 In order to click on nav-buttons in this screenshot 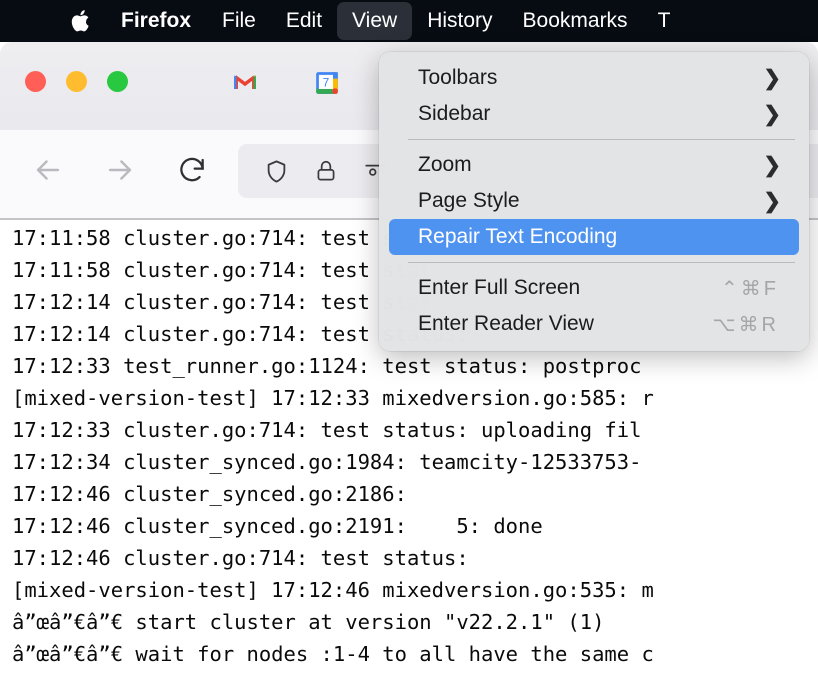, I will do `click(120, 170)`.